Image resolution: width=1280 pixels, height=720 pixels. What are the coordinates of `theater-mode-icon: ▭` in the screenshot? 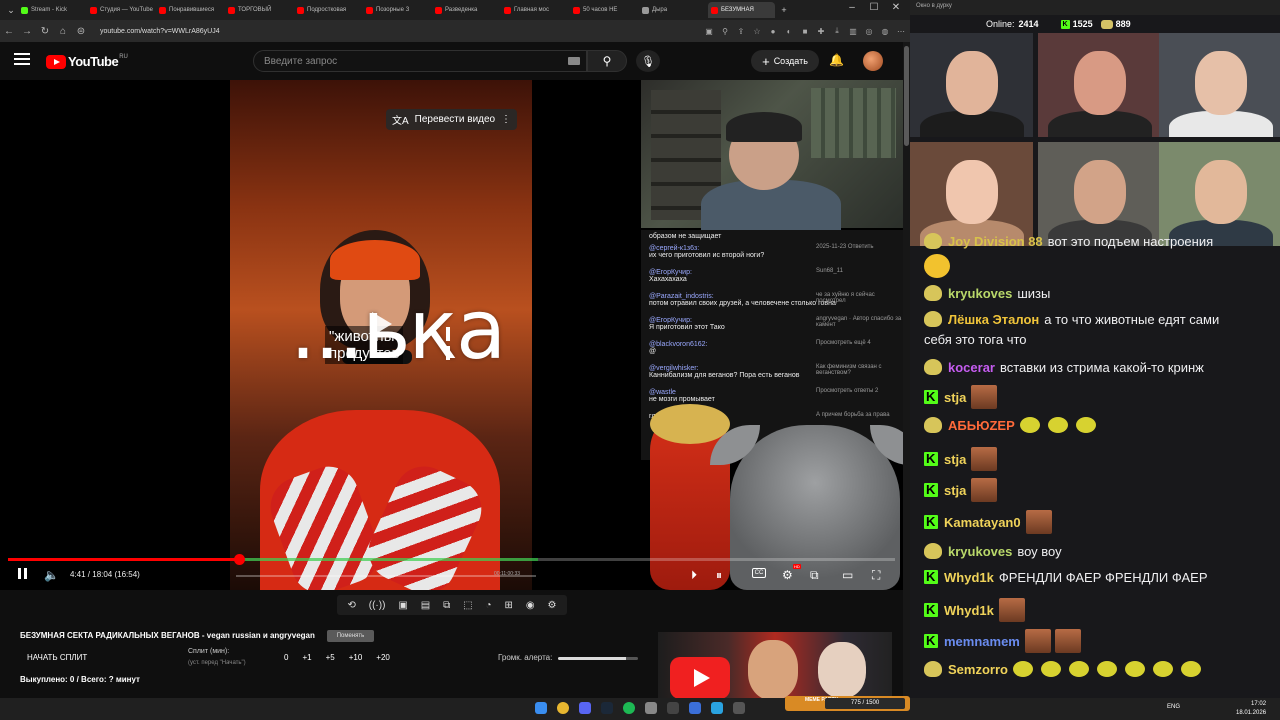 It's located at (847, 575).